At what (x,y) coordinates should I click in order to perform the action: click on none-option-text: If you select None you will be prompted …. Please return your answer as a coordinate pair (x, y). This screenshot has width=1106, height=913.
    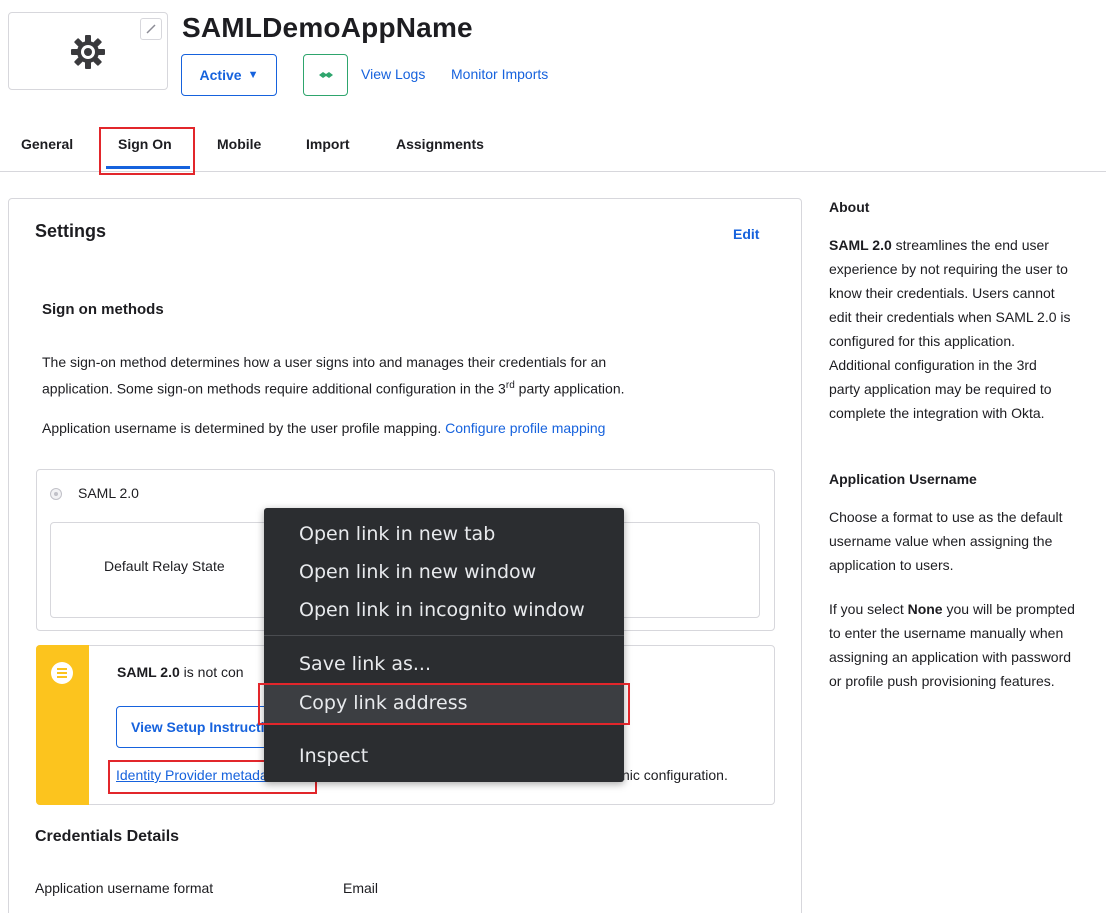
    Looking at the image, I should click on (952, 645).